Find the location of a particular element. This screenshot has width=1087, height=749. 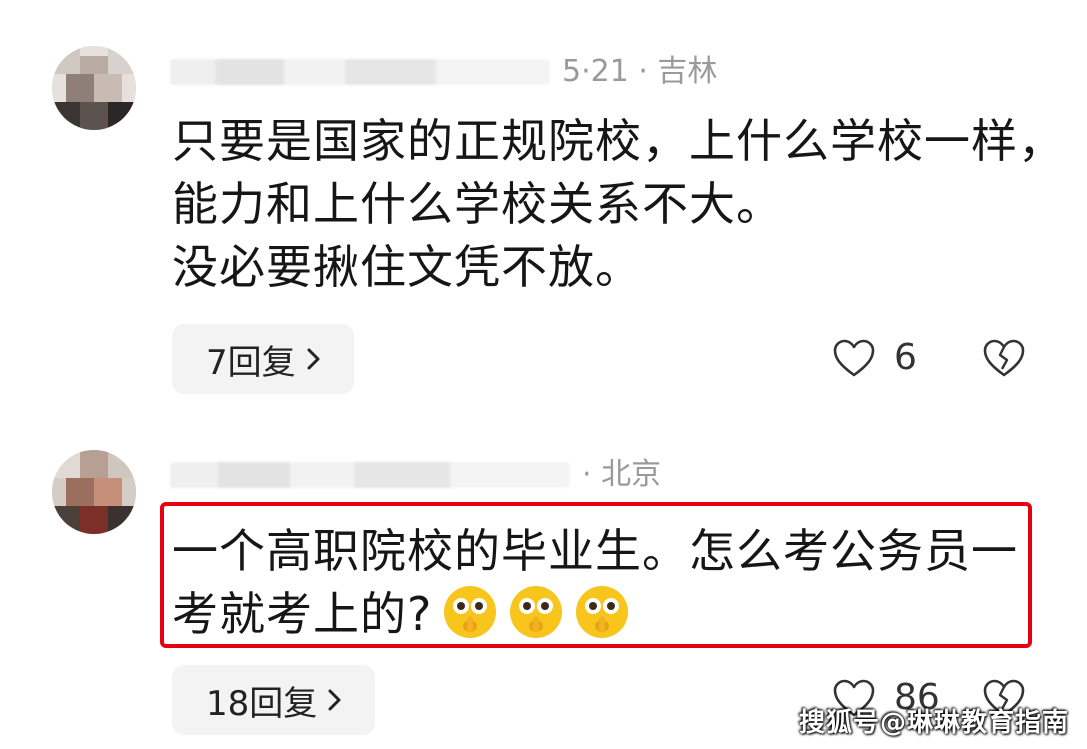

view-replies-button: 18回复 is located at coordinates (274, 700).